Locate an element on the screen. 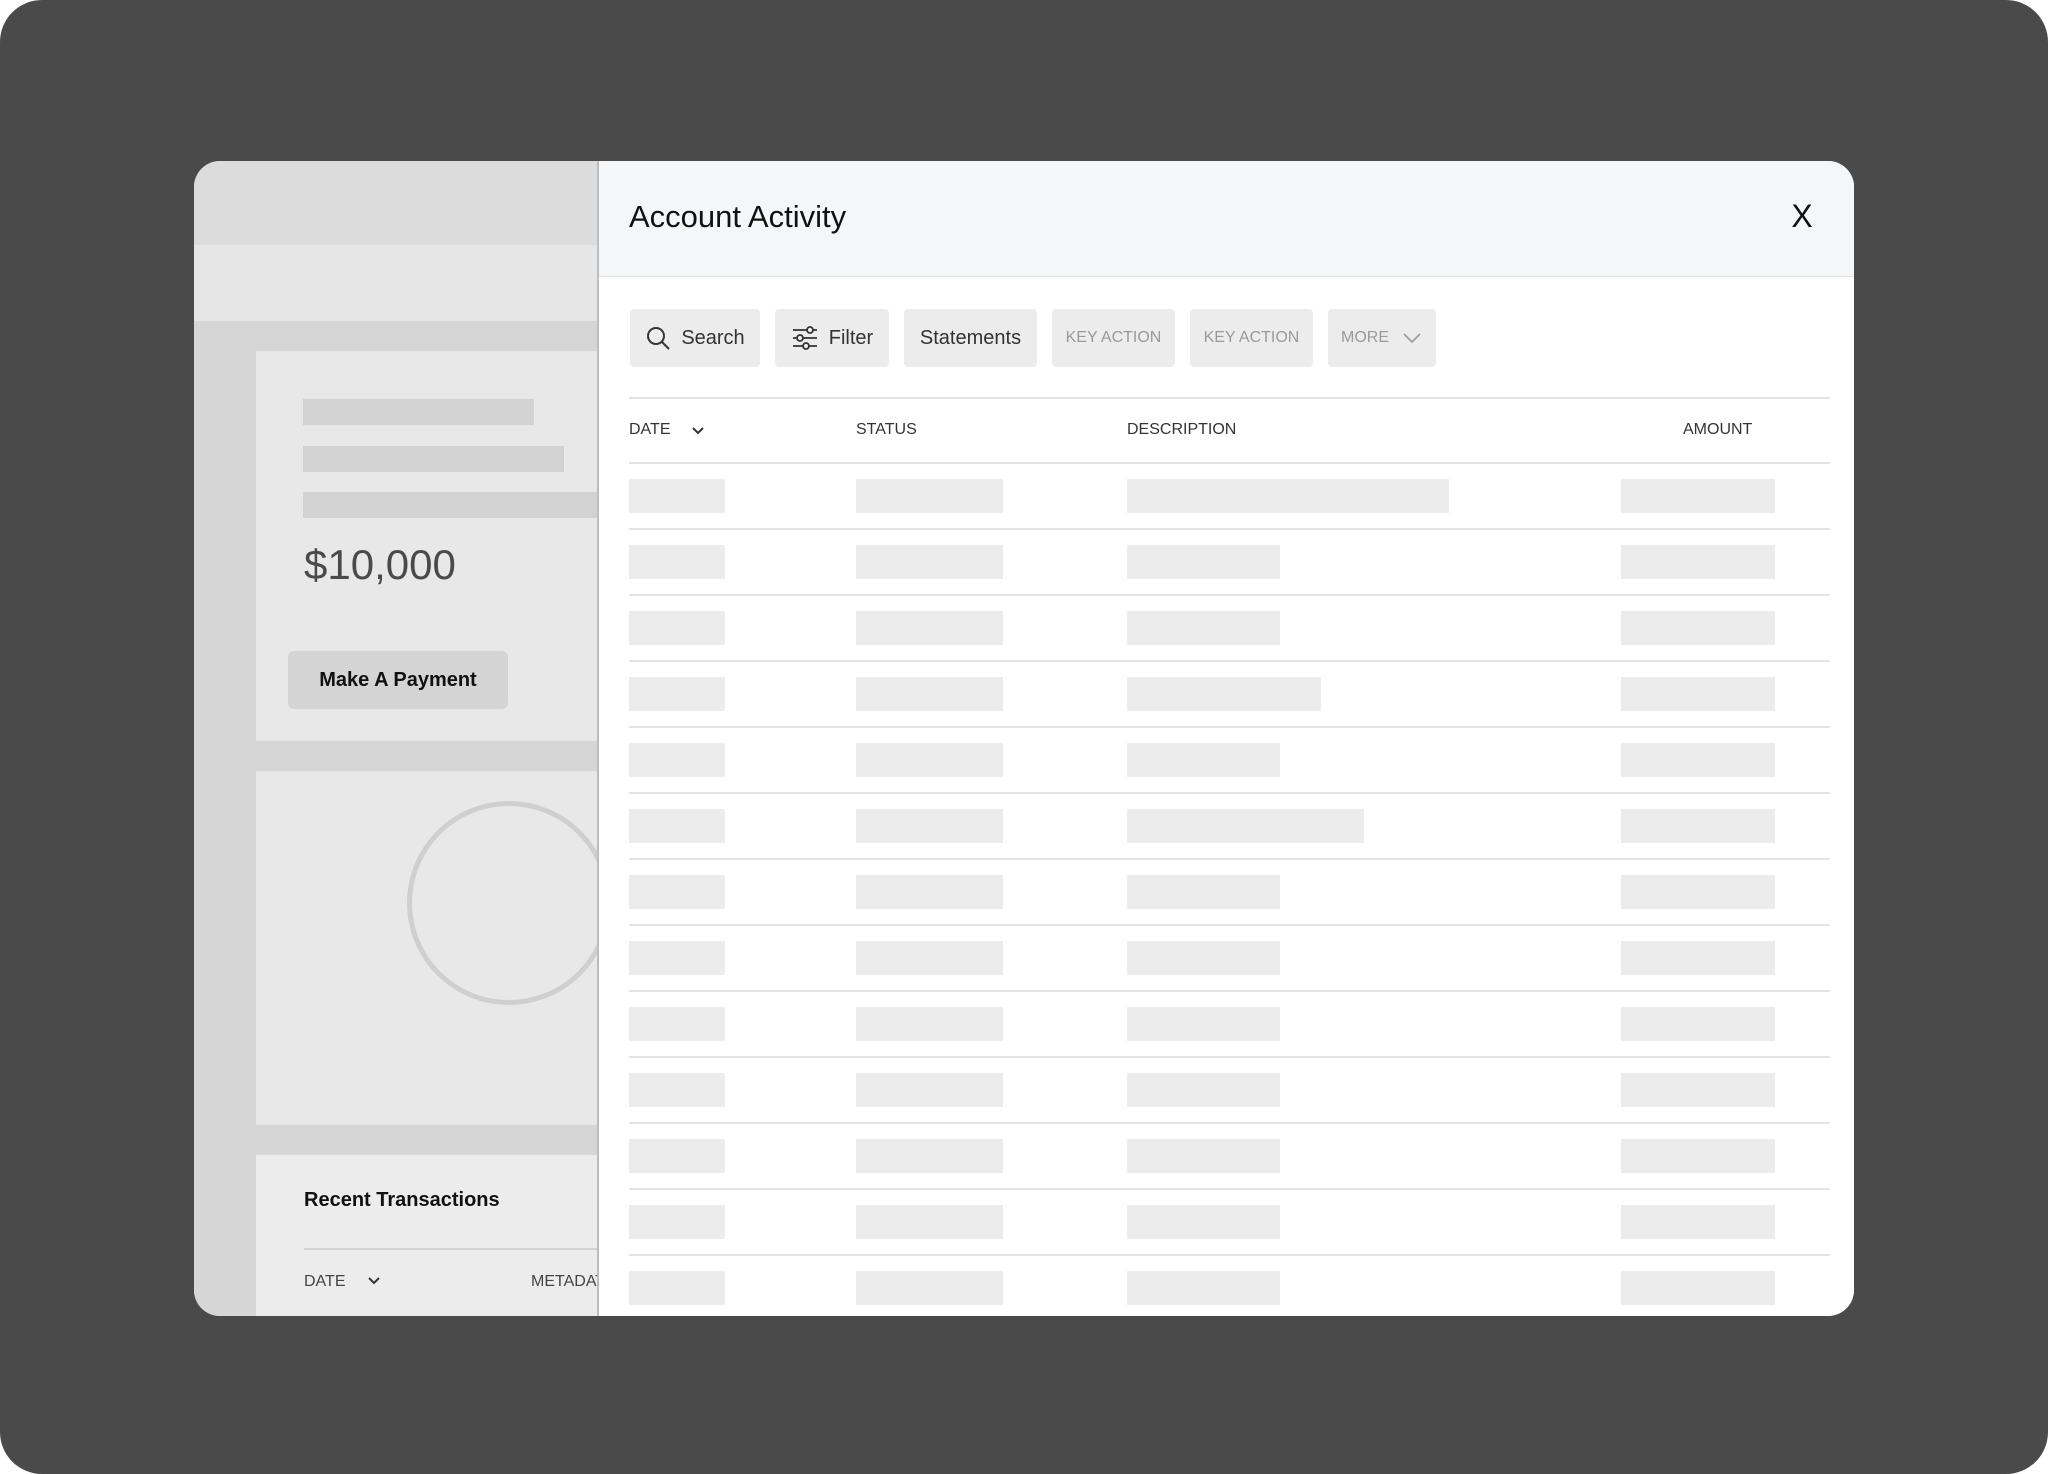 The height and width of the screenshot is (1474, 2048). filter-label: Filter is located at coordinates (851, 337).